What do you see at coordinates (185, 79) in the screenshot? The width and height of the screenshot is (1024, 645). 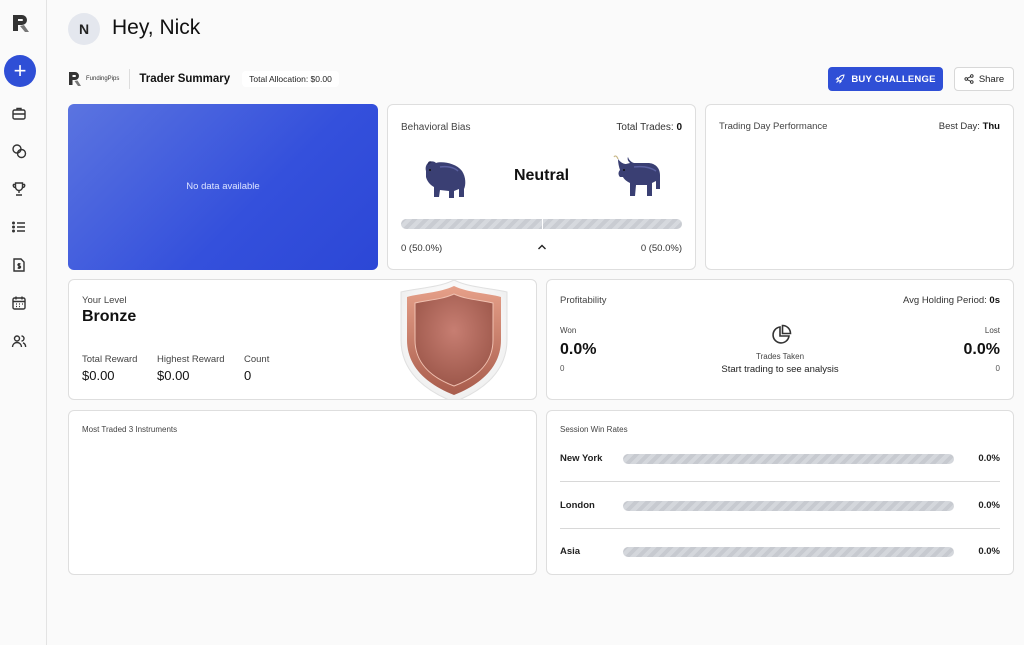 I see `summary-title: Trader Summary` at bounding box center [185, 79].